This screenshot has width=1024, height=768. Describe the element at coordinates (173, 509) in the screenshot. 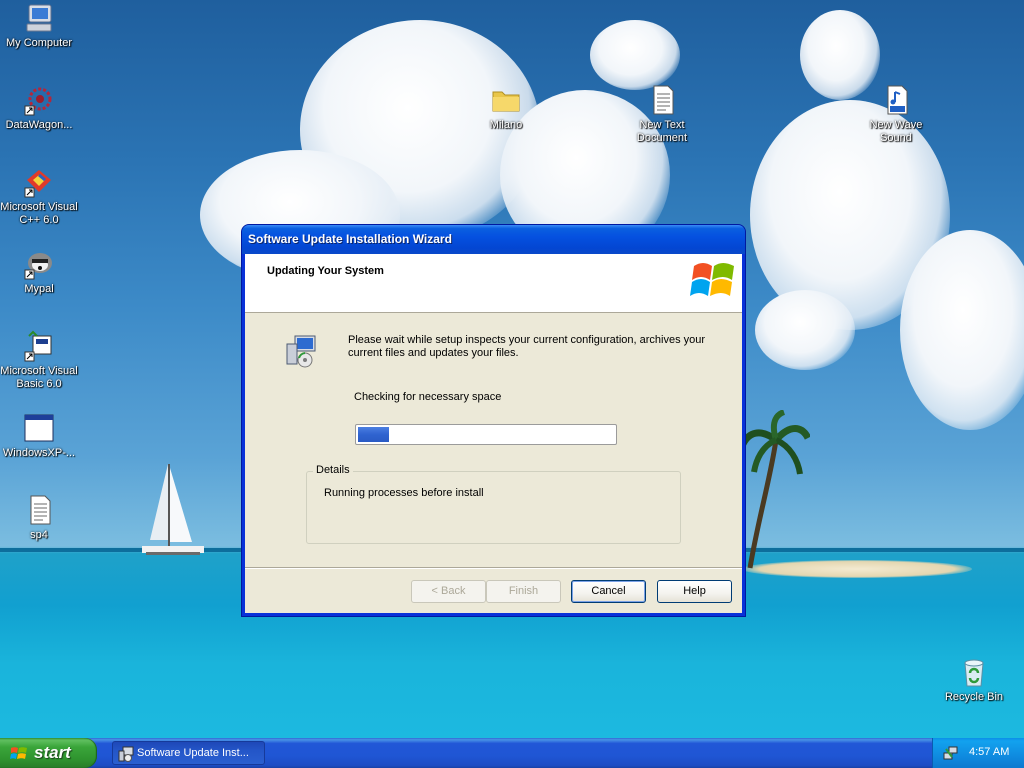

I see `sailboat-image` at that location.